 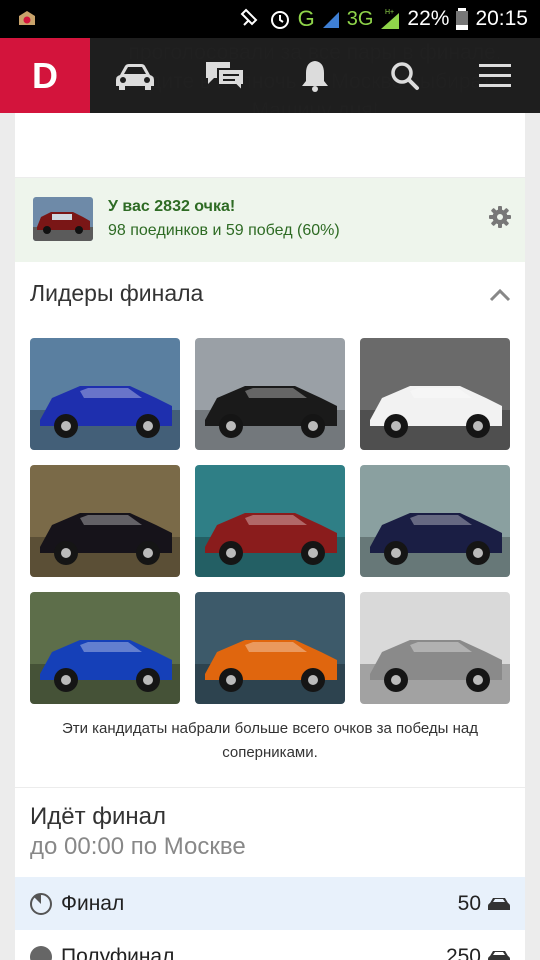 I want to click on drive2-logo: D, so click(x=45, y=75).